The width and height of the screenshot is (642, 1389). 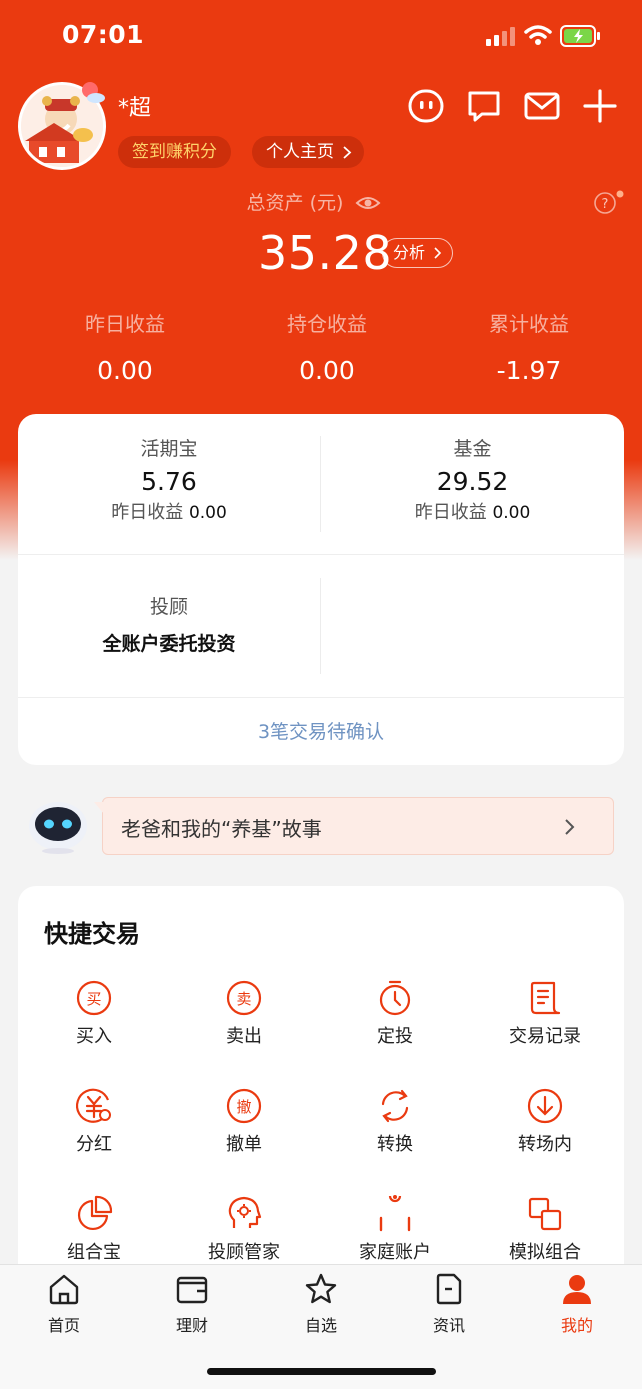 What do you see at coordinates (545, 1121) in the screenshot?
I see `quick-transfer: 转场内` at bounding box center [545, 1121].